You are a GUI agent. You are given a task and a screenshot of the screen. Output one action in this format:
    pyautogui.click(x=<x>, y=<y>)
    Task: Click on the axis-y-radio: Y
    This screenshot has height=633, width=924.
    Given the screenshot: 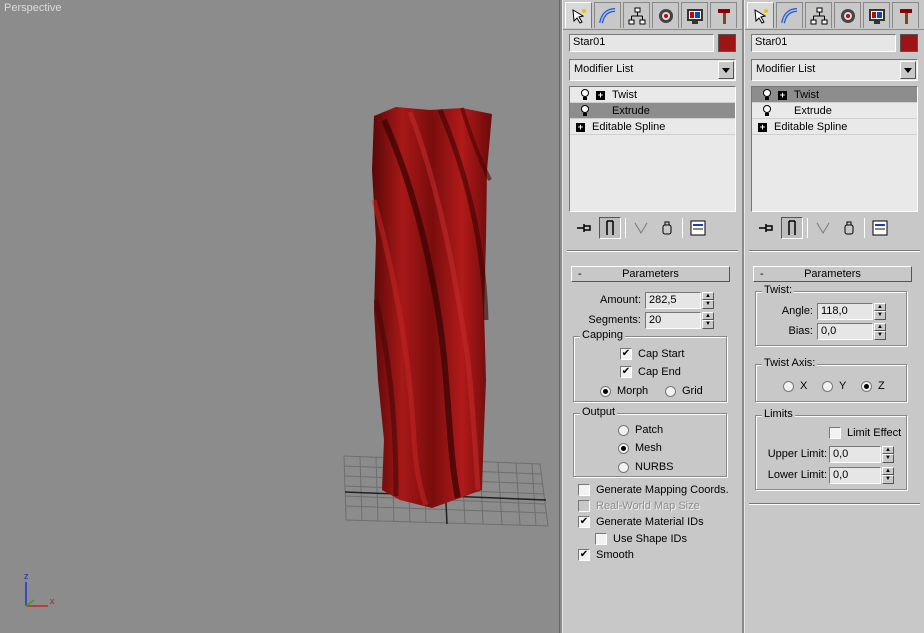 What is the action you would take?
    pyautogui.click(x=834, y=386)
    